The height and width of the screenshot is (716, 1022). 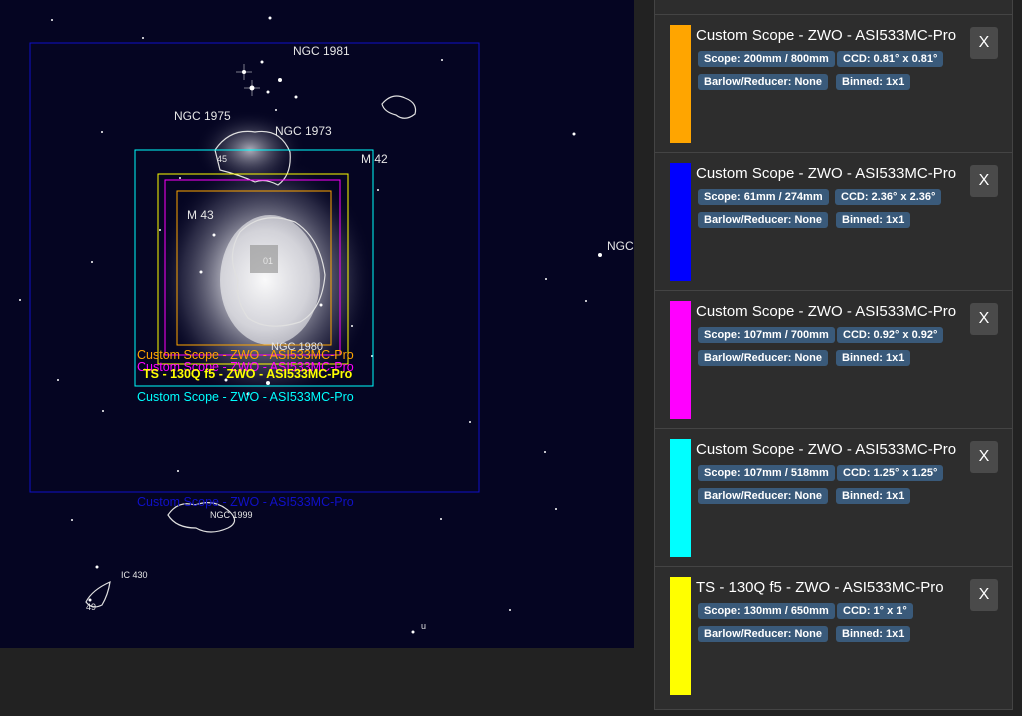 What do you see at coordinates (134, 575) in the screenshot?
I see `object-label-ic430: IC 430` at bounding box center [134, 575].